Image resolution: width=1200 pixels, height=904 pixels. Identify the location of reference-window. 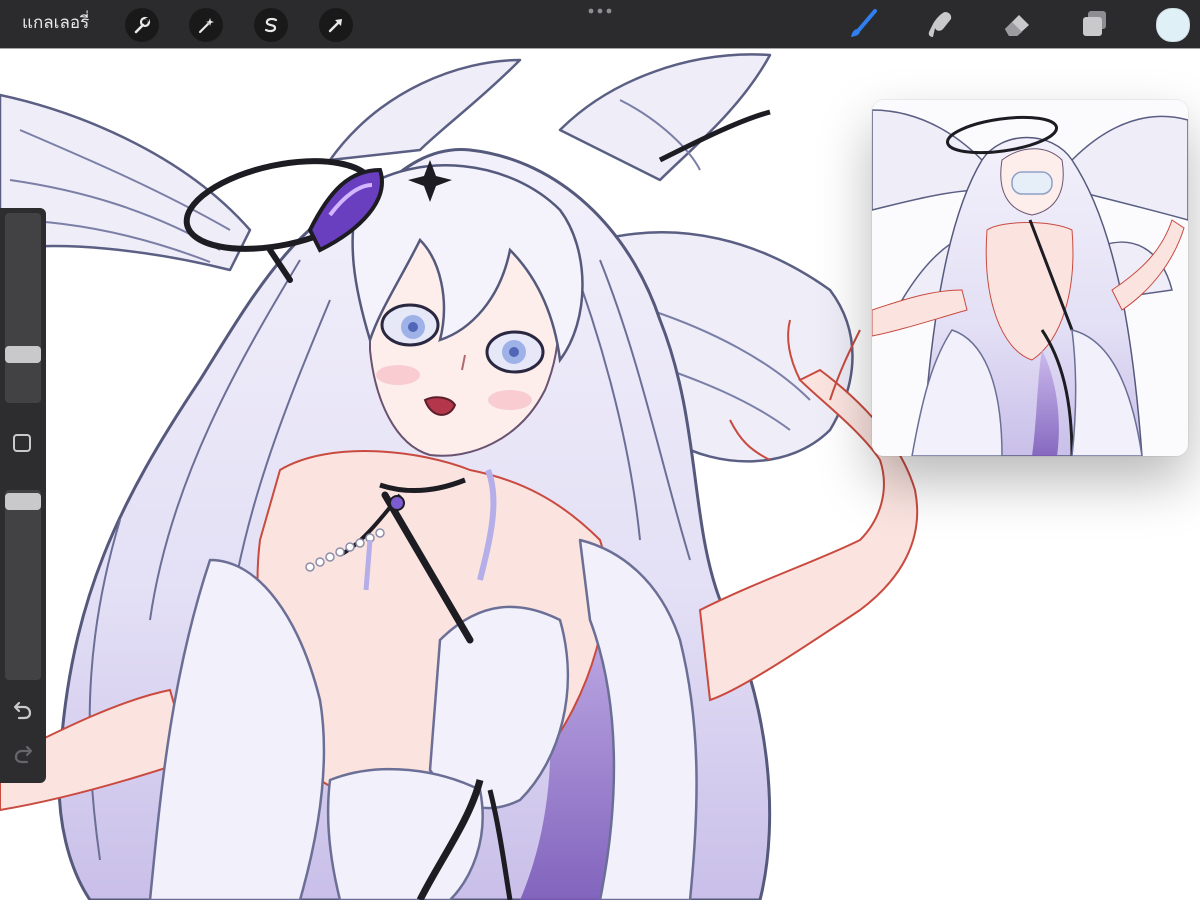
(1030, 278).